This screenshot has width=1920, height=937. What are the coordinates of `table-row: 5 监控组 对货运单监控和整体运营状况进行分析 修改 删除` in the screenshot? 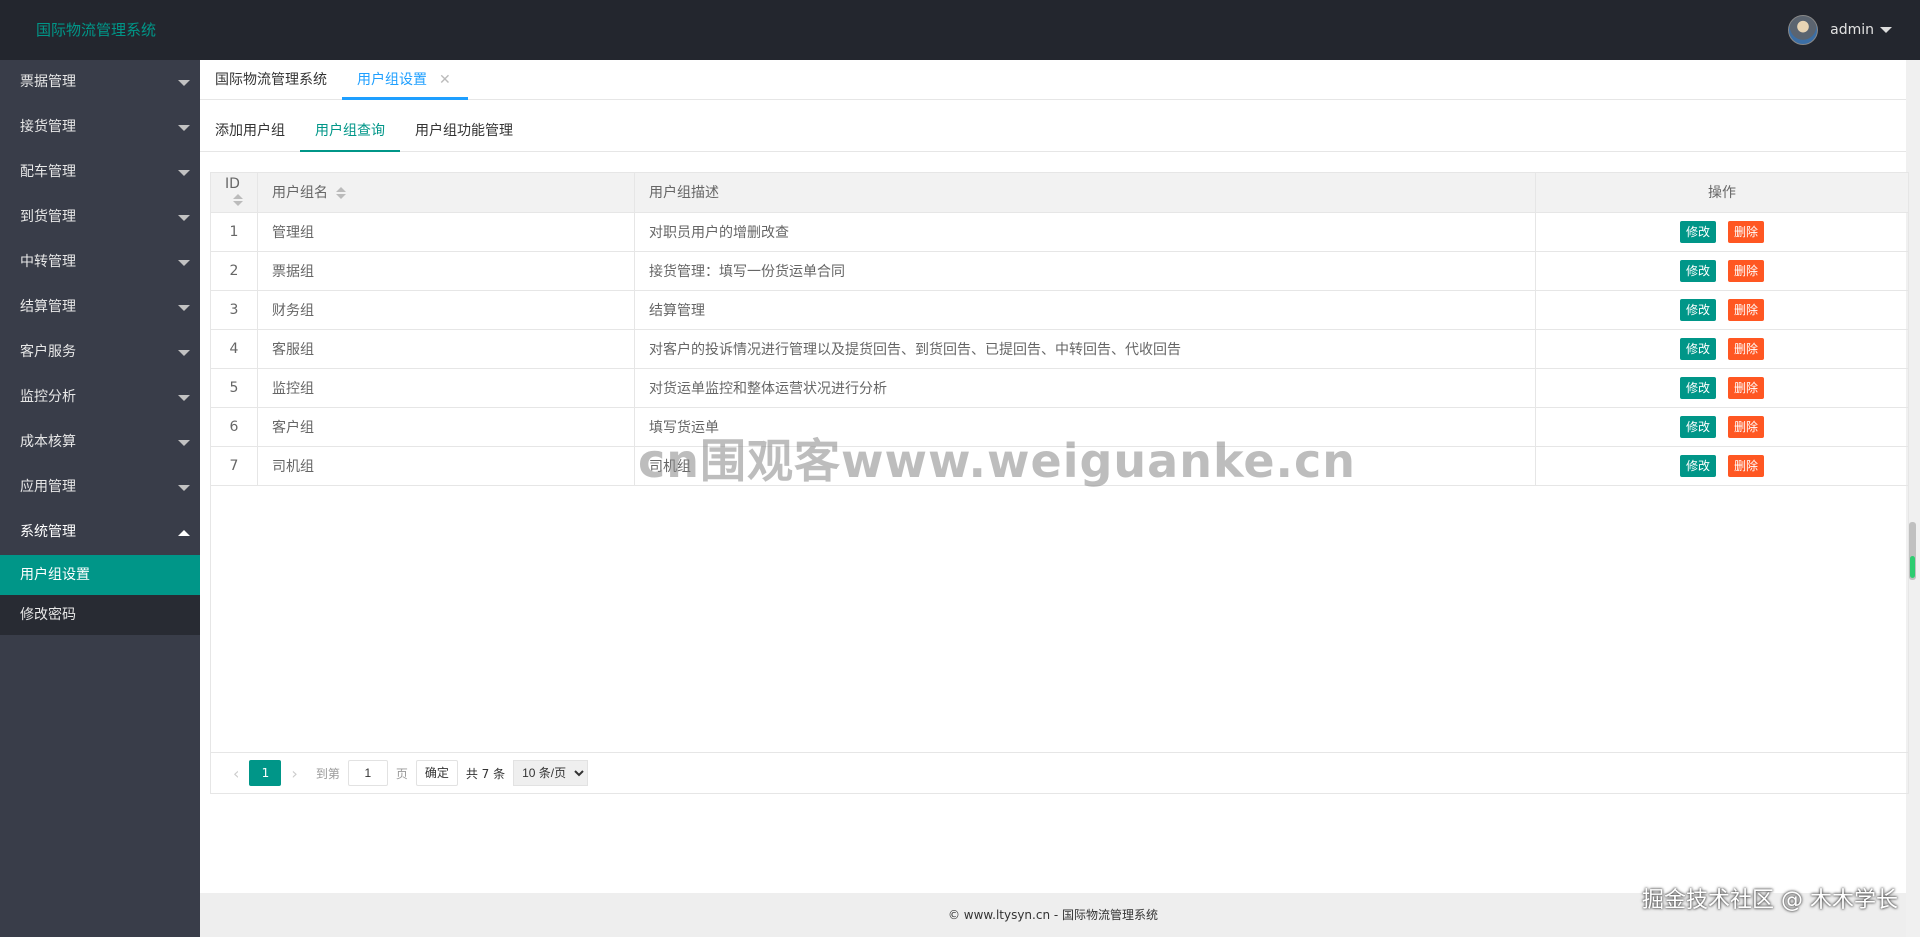 It's located at (1059, 388).